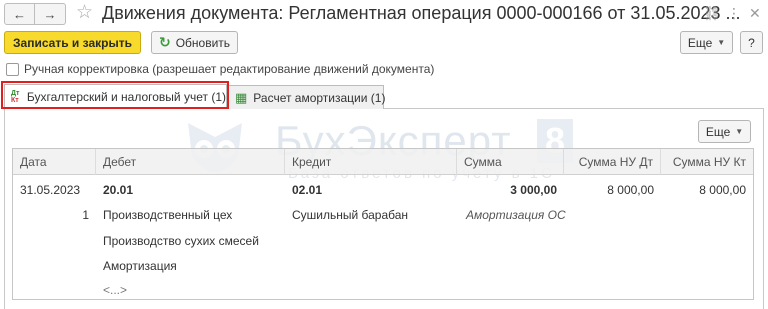  I want to click on tab-depreciation-label: Расчет амортизации (1), so click(319, 97).